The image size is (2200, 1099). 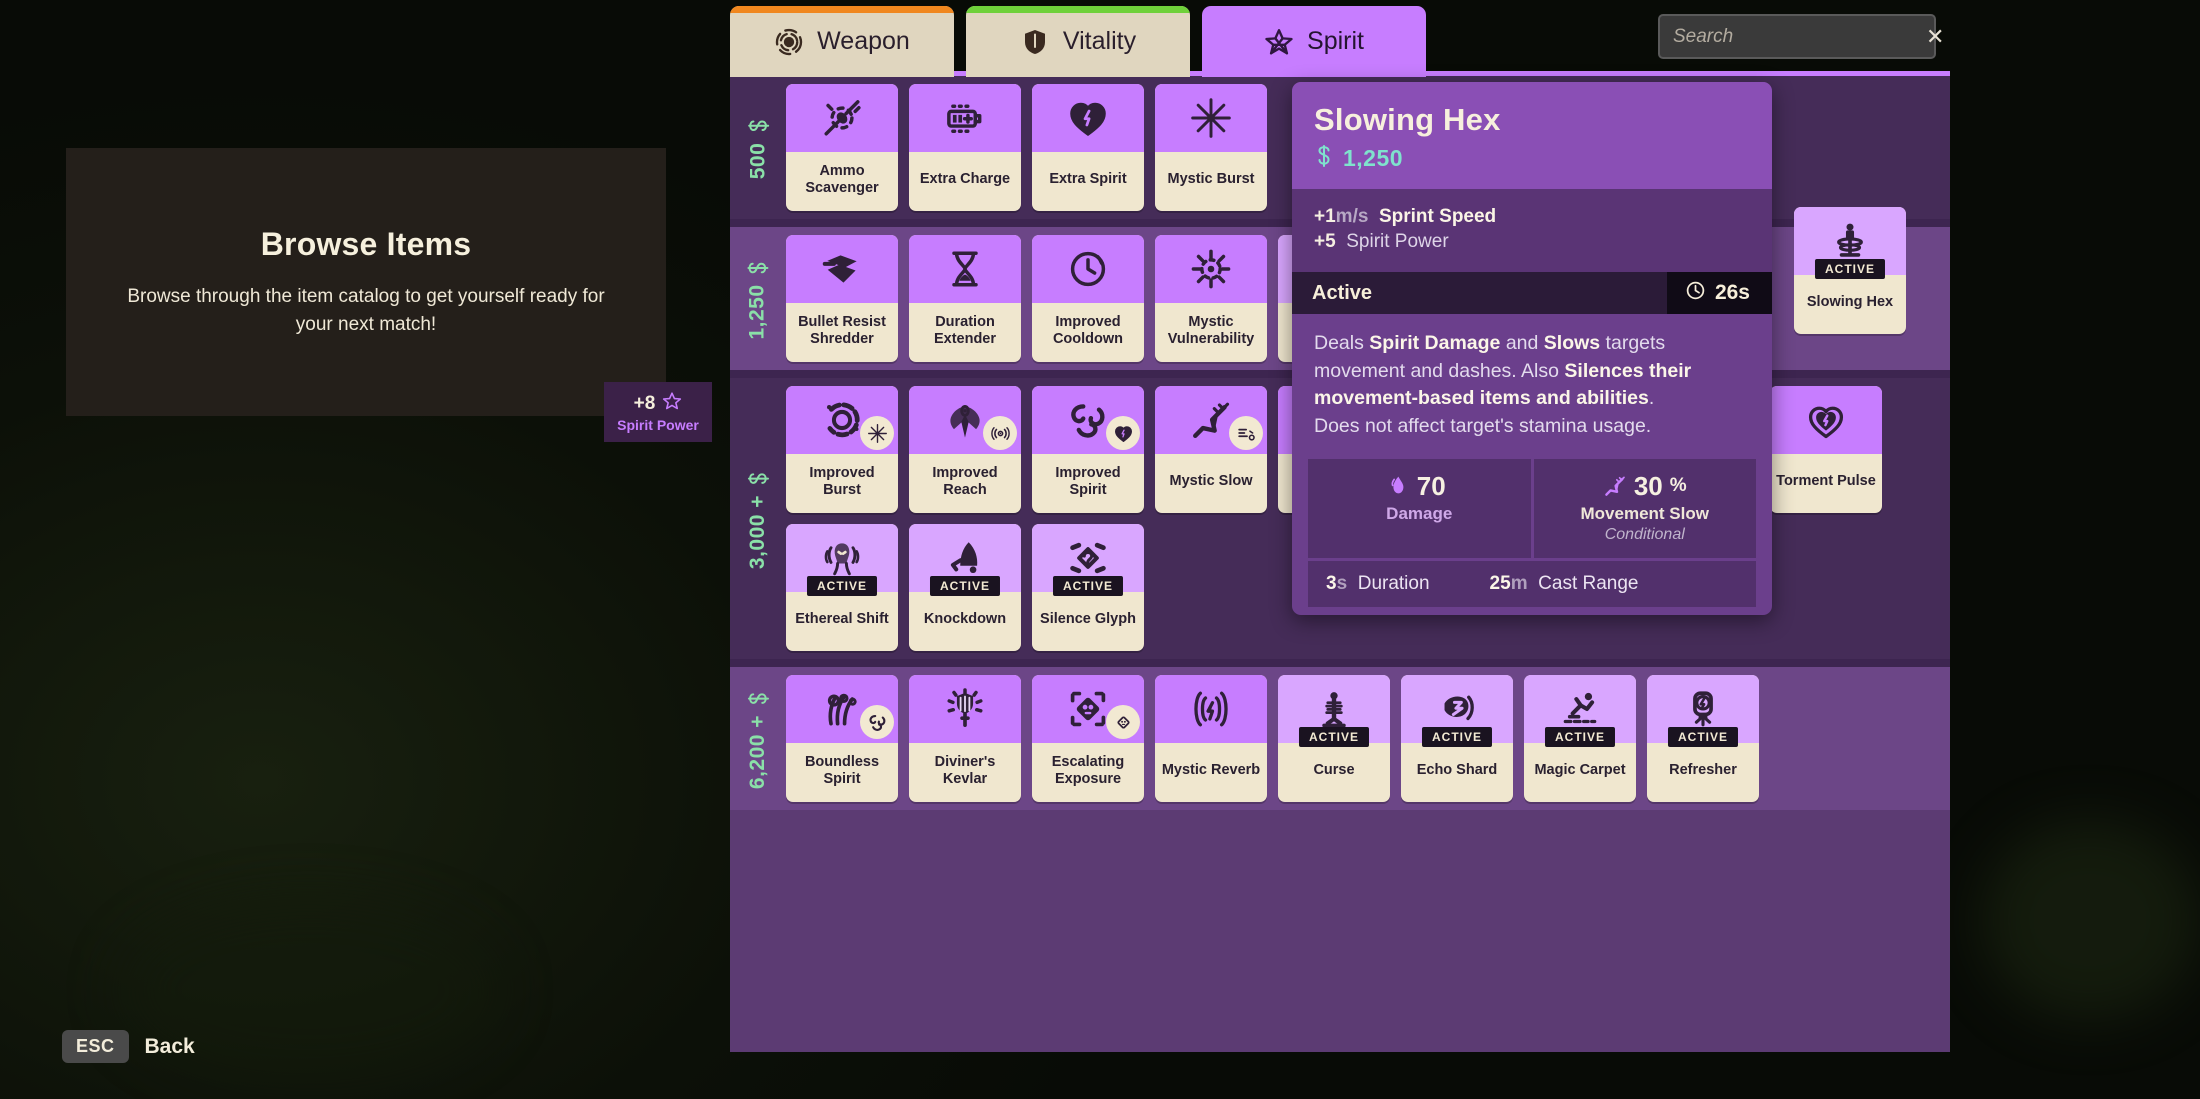 What do you see at coordinates (758, 147) in the screenshot?
I see `tier-price-label: 500` at bounding box center [758, 147].